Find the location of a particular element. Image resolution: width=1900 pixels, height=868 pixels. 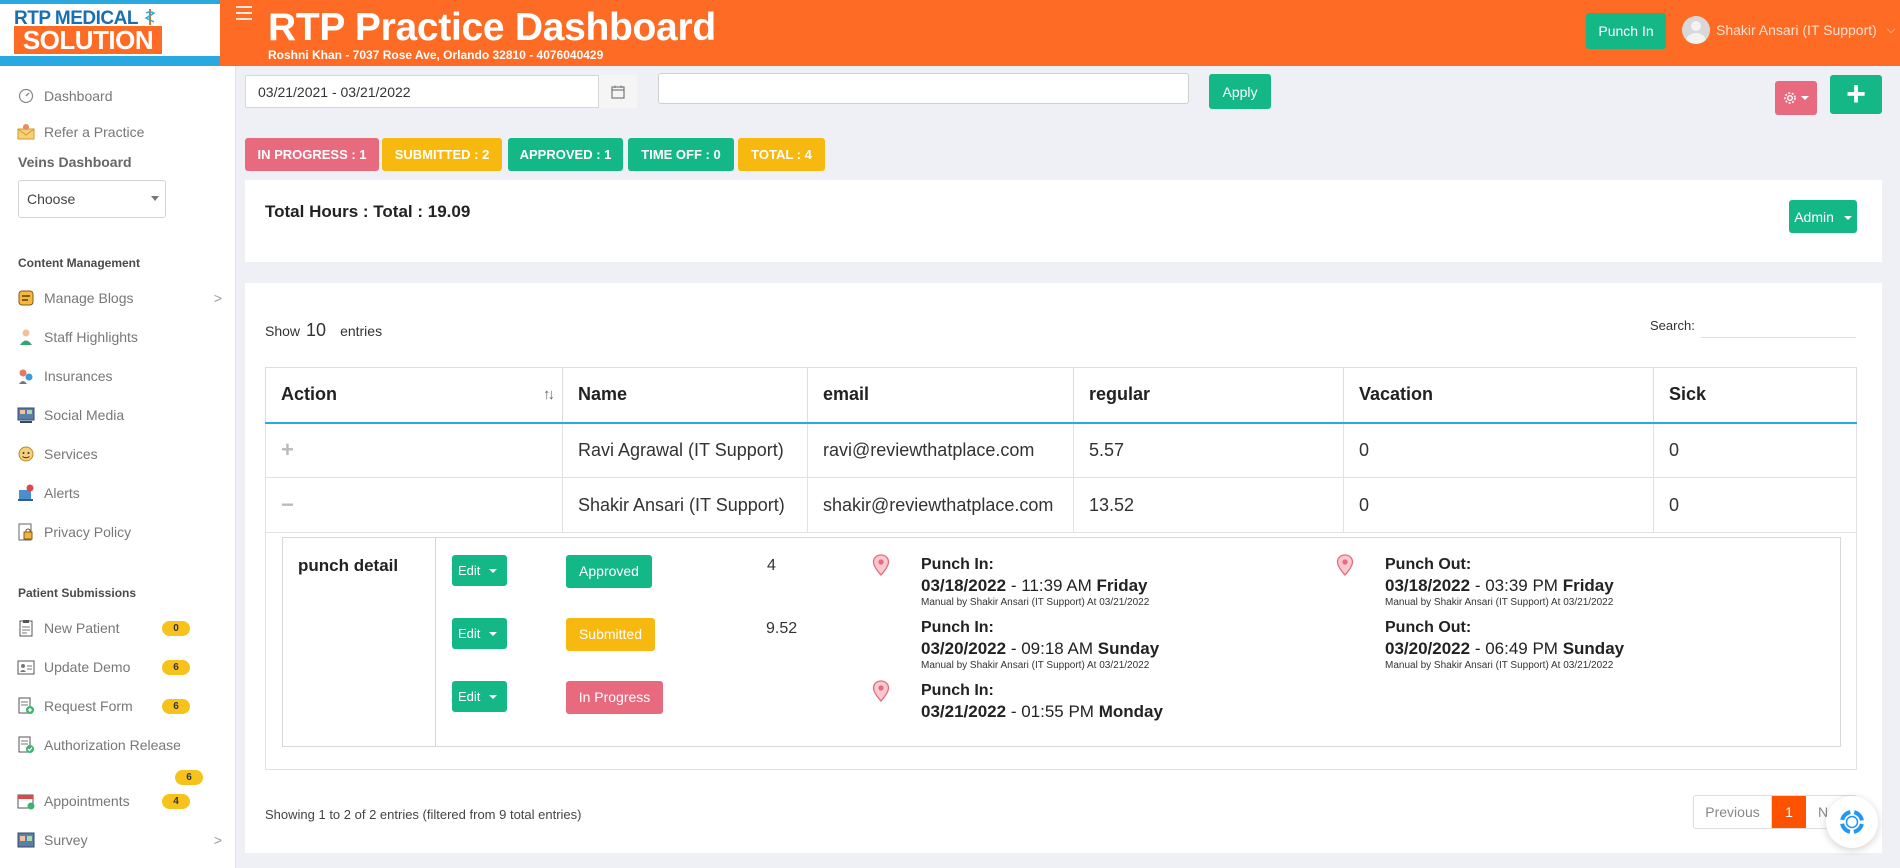

logo: RTP MEDICAL SOLUTION is located at coordinates (110, 33).